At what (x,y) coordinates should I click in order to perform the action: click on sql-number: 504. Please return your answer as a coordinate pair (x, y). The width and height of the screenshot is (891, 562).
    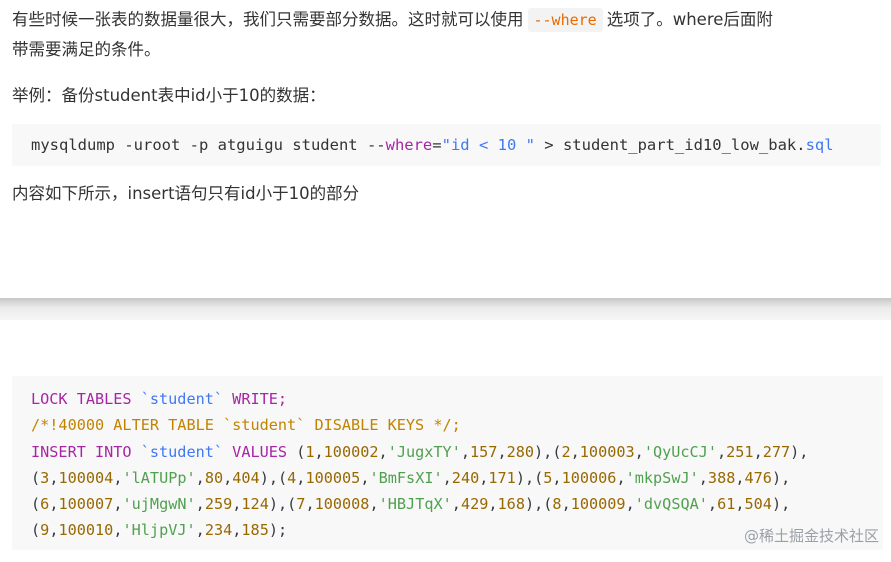
    Looking at the image, I should click on (758, 504).